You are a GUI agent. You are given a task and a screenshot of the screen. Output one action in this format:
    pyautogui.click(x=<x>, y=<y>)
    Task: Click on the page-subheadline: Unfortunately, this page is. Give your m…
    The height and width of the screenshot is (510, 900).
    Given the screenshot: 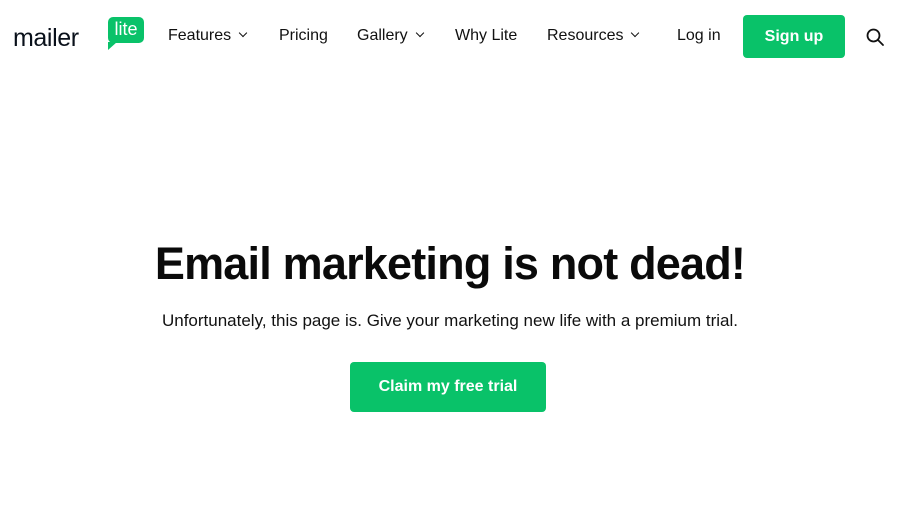 What is the action you would take?
    pyautogui.click(x=450, y=320)
    